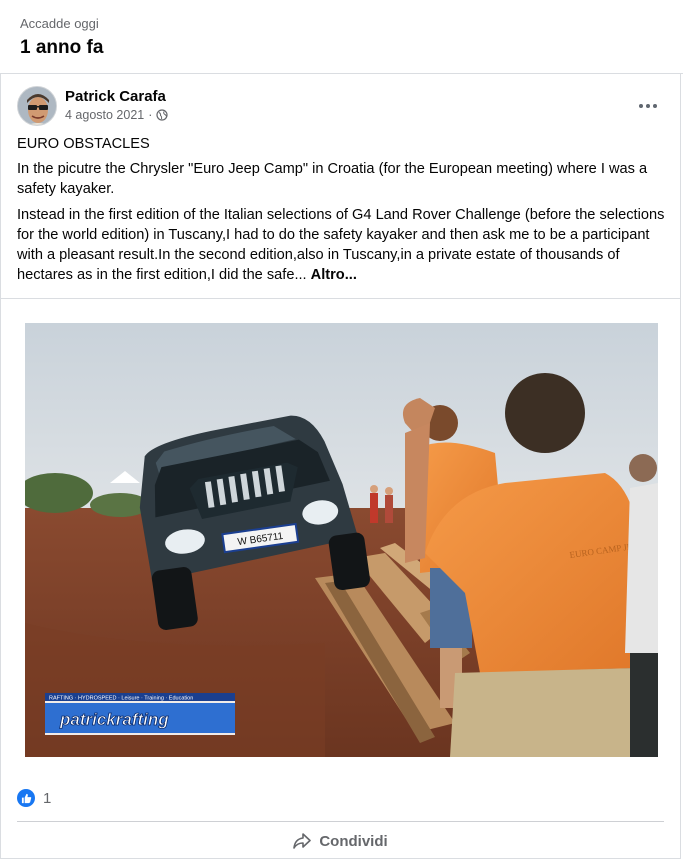 The width and height of the screenshot is (683, 859). Describe the element at coordinates (62, 47) in the screenshot. I see `memory-title: 1 anno fa` at that location.